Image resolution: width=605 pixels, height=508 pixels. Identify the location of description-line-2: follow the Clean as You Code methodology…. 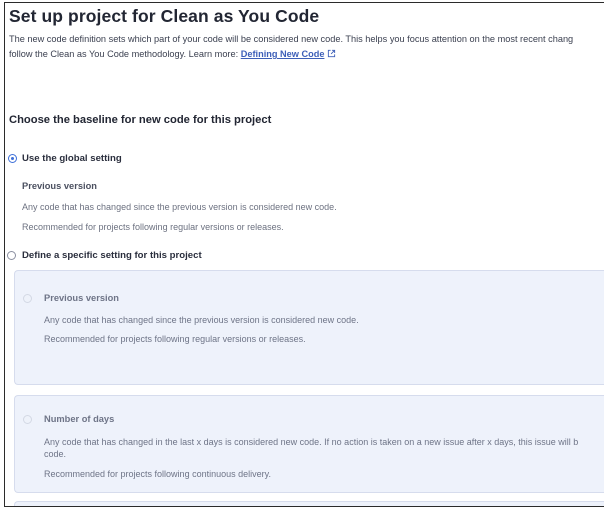
(172, 54).